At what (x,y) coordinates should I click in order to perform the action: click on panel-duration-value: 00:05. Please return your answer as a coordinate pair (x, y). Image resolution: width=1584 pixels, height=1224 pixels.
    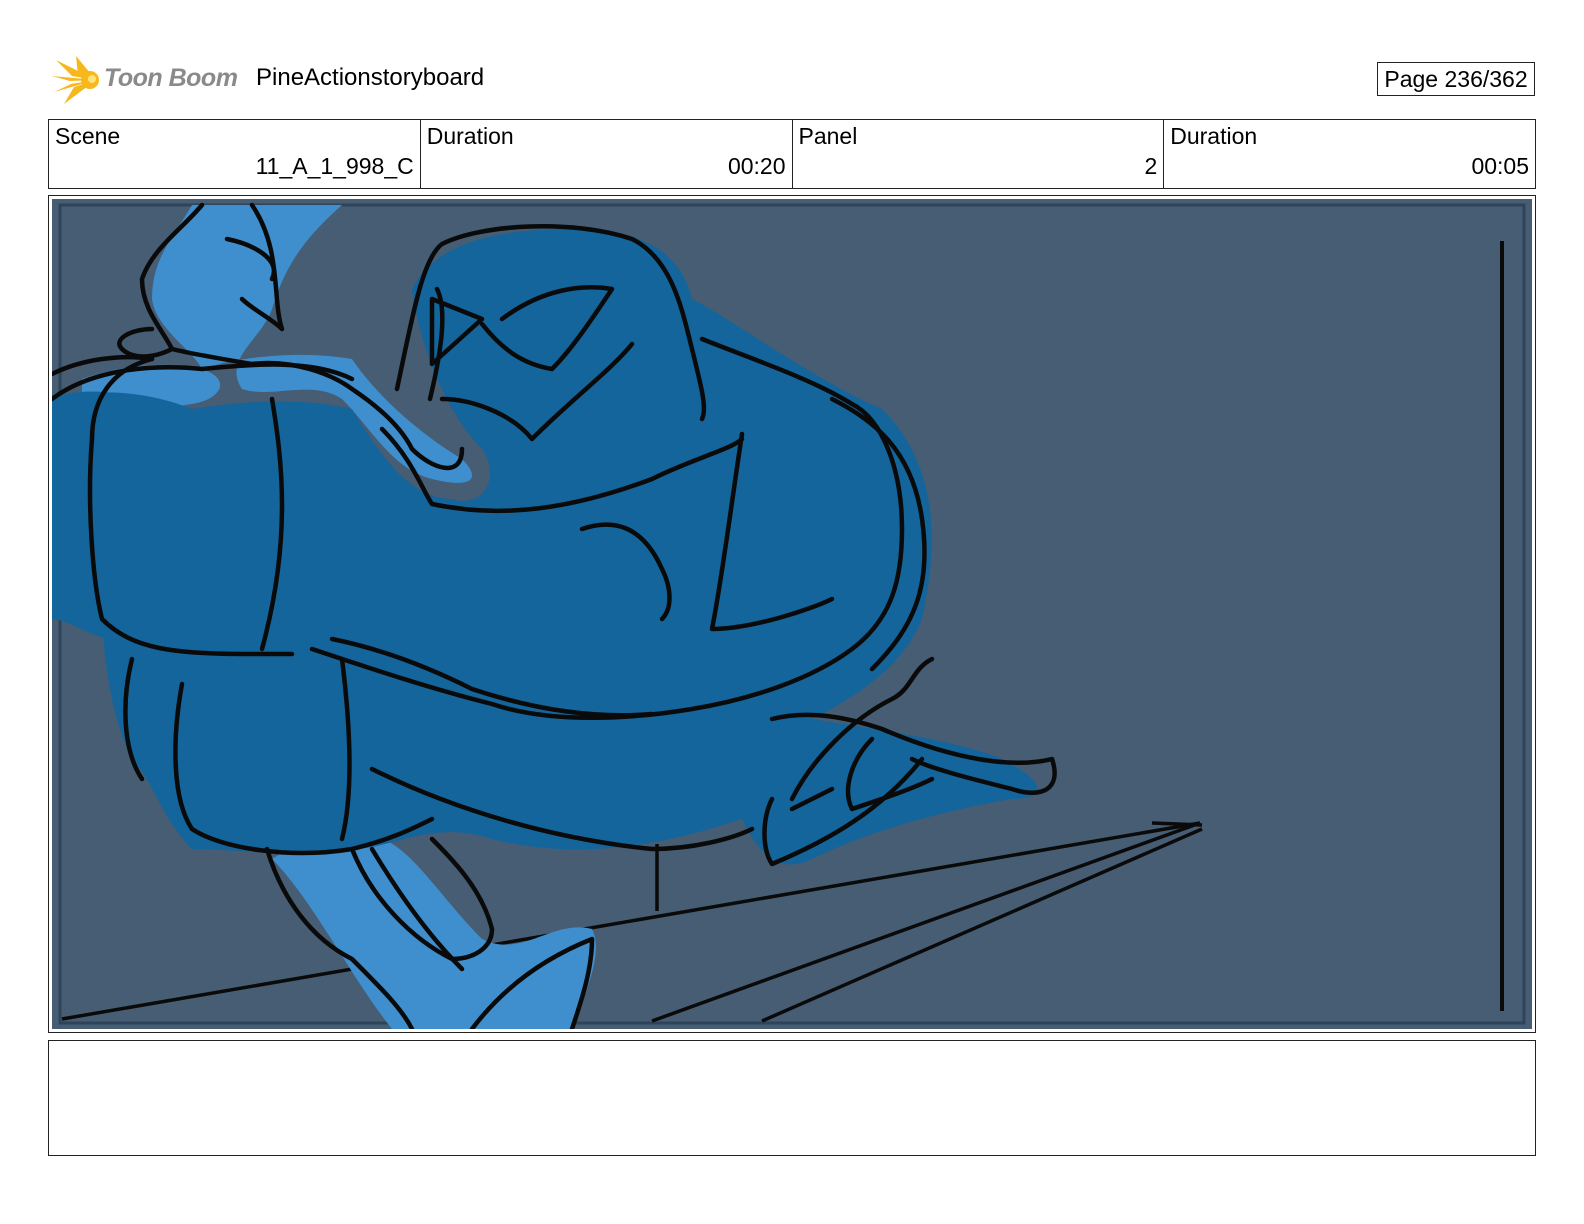
    Looking at the image, I should click on (1500, 166).